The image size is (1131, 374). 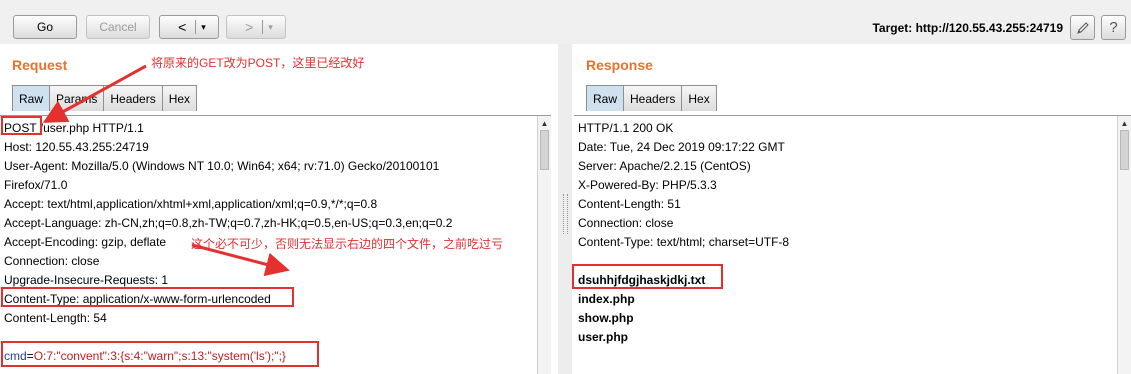 What do you see at coordinates (203, 27) in the screenshot?
I see `back-dropdown-icon: ▾` at bounding box center [203, 27].